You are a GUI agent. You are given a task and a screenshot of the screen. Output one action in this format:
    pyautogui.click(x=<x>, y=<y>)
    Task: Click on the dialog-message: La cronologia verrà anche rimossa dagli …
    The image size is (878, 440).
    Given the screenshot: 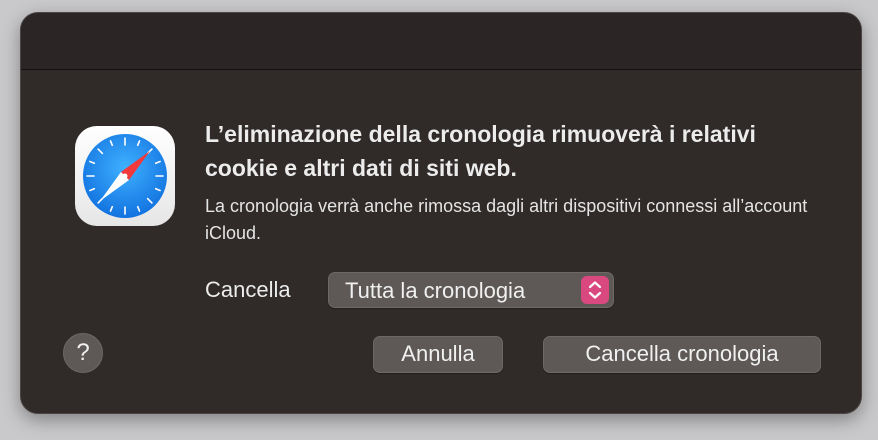 What is the action you would take?
    pyautogui.click(x=506, y=219)
    